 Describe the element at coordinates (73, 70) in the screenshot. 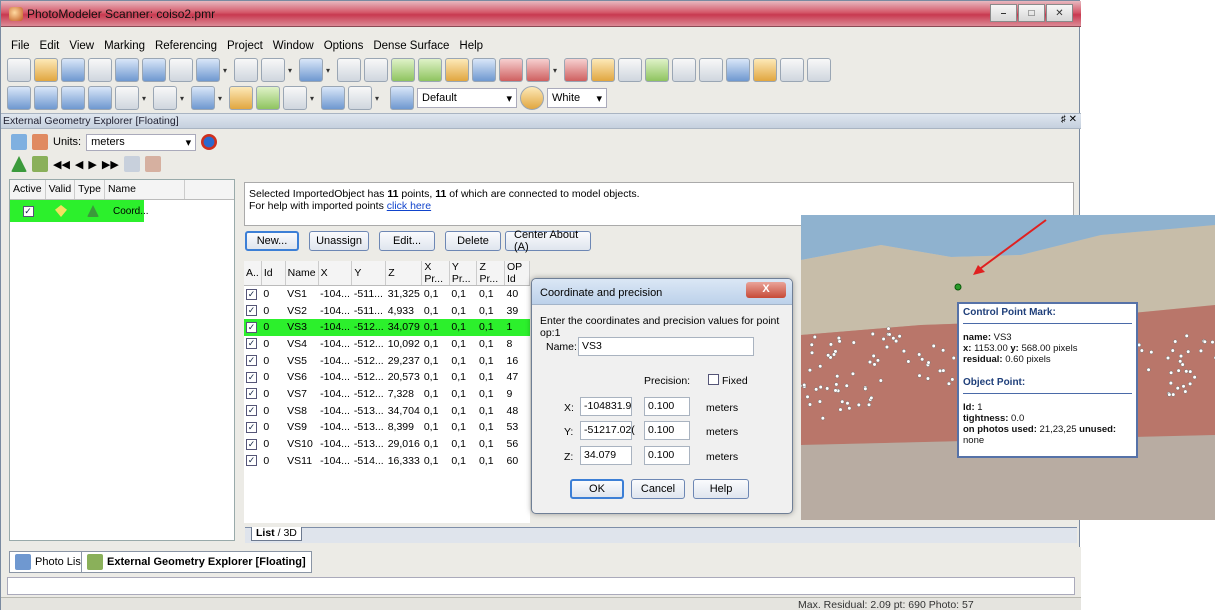

I see `save-icon` at that location.